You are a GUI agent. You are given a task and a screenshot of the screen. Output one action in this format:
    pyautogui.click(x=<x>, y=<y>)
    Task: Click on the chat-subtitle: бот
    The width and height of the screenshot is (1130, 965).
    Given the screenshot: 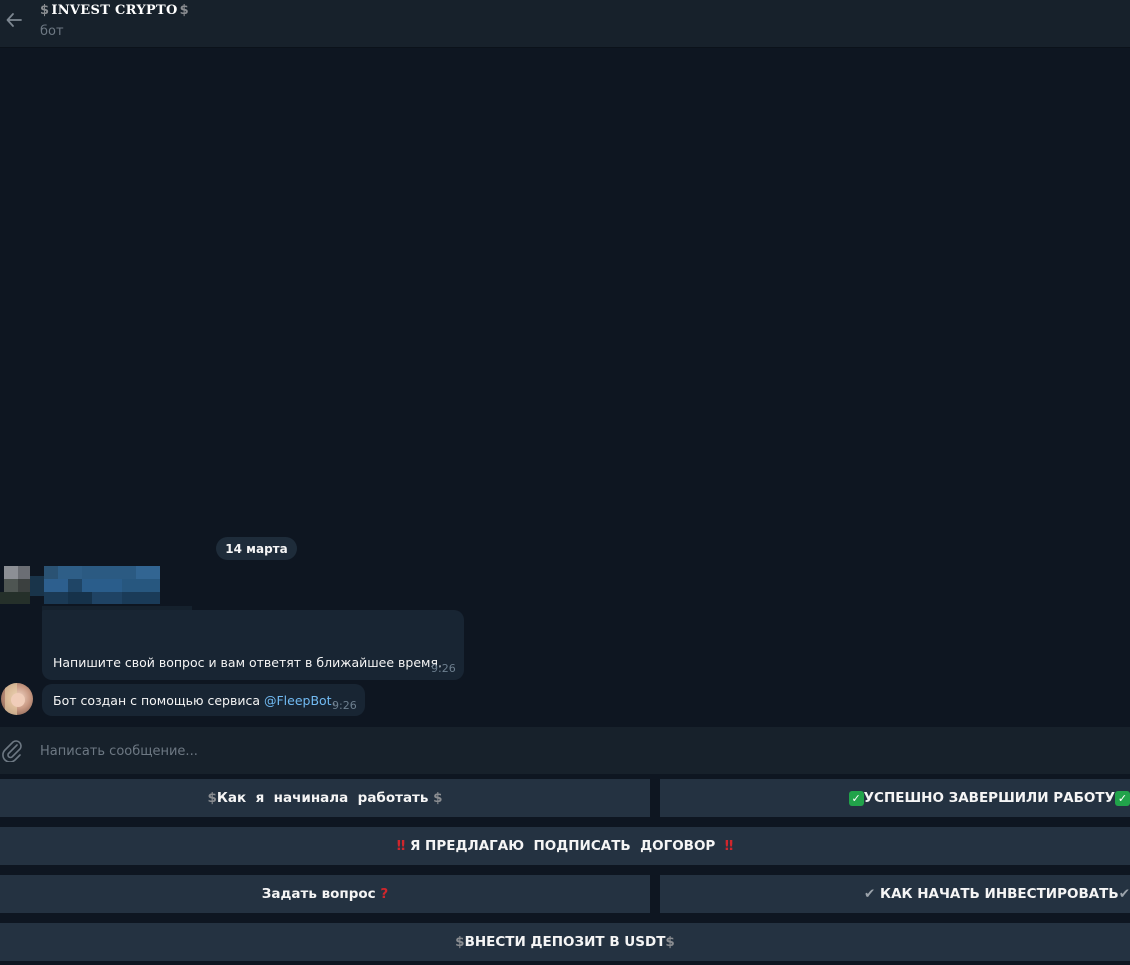 What is the action you would take?
    pyautogui.click(x=52, y=31)
    